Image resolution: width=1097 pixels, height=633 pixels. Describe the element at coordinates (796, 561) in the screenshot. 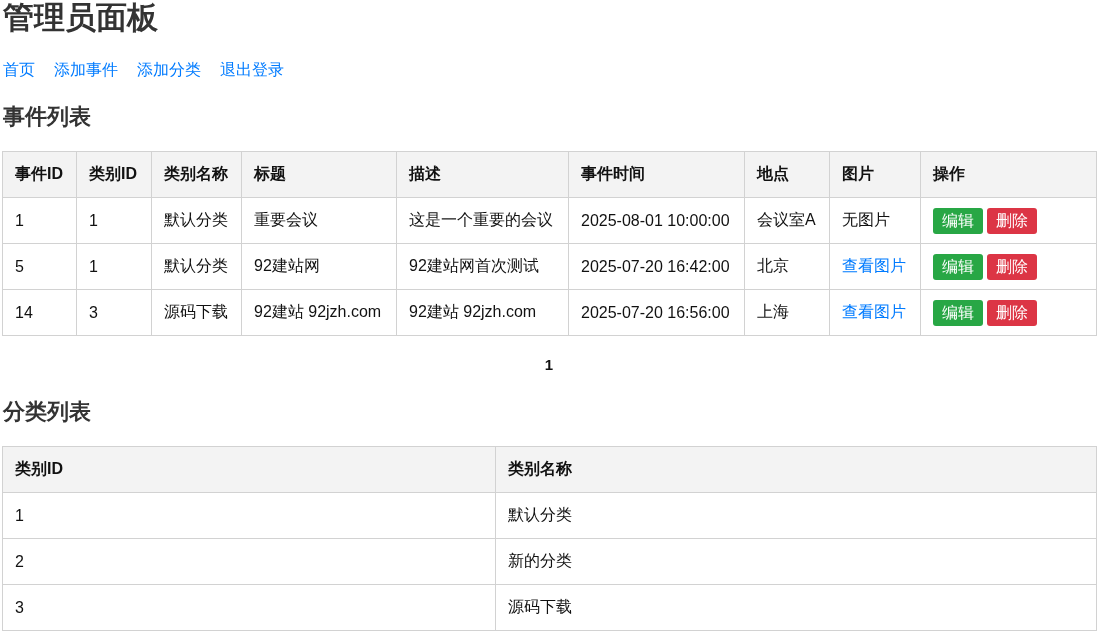

I see `table-cell: 新的分类` at that location.